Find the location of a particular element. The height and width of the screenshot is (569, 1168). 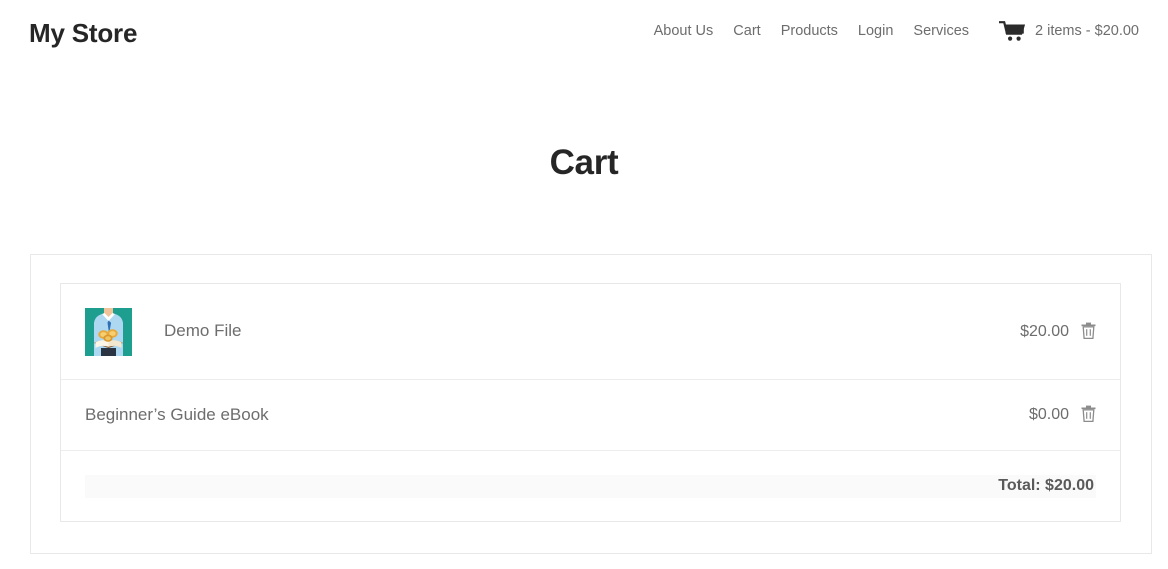

nav-item-services: Services is located at coordinates (941, 31).